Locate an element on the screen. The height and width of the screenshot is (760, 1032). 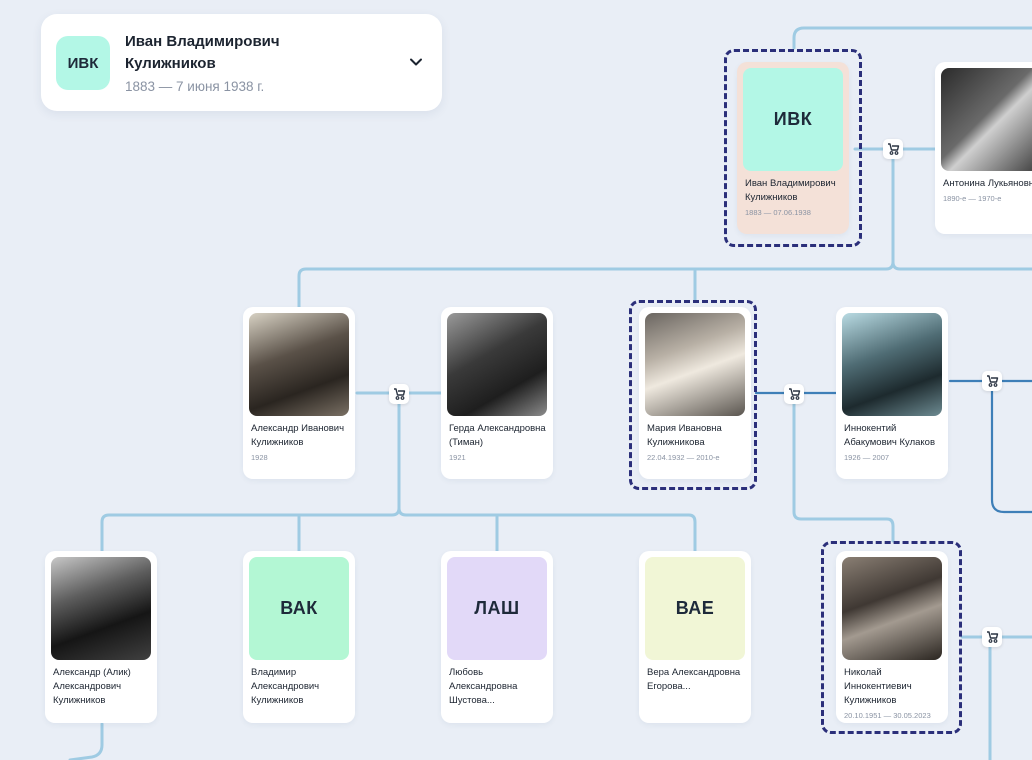
avatar: ВАК is located at coordinates (299, 608).